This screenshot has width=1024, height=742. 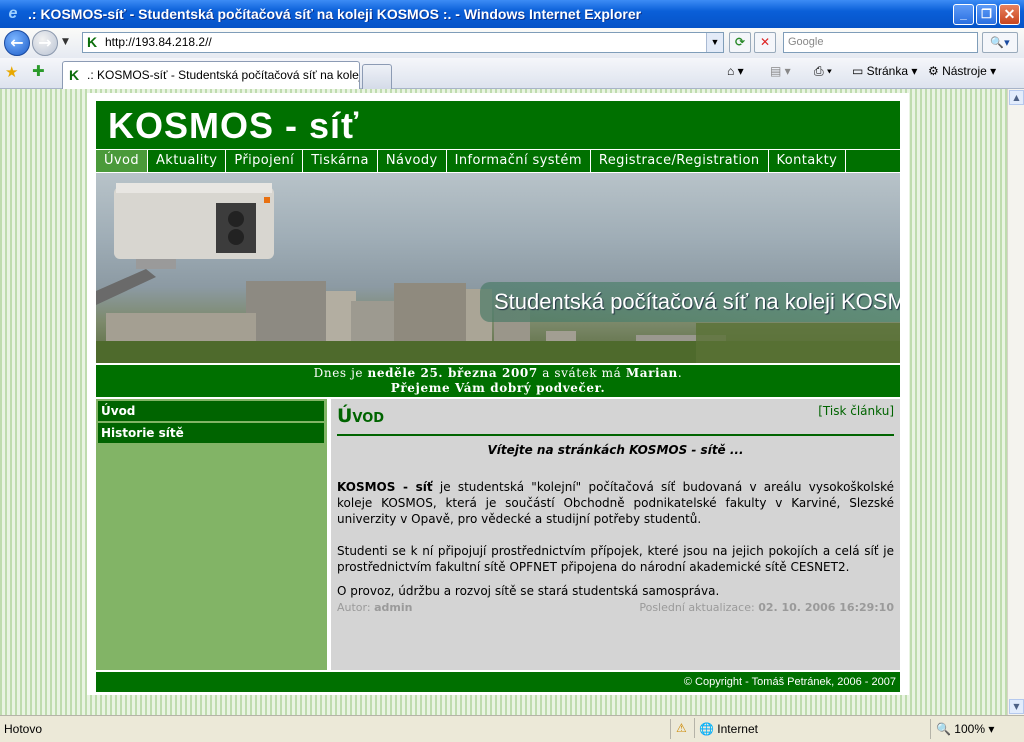 What do you see at coordinates (714, 42) in the screenshot?
I see `address-dropdown-icon: ▼` at bounding box center [714, 42].